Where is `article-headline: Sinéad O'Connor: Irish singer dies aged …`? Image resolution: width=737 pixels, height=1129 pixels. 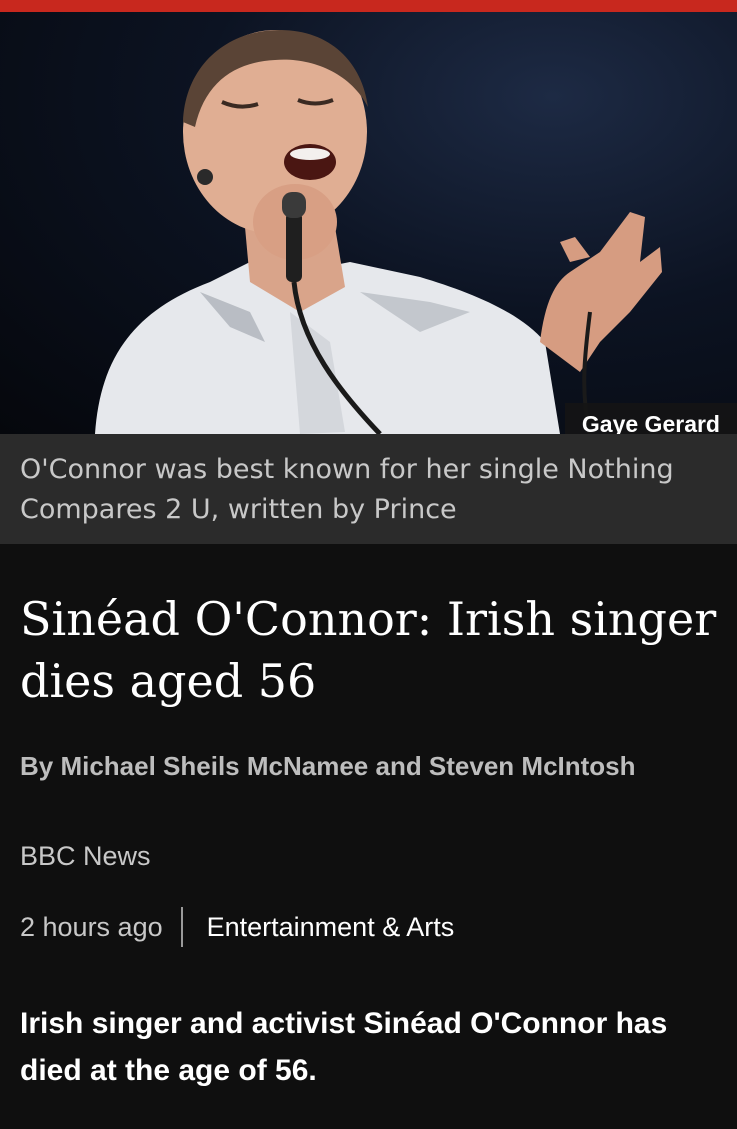 article-headline: Sinéad O'Connor: Irish singer dies aged … is located at coordinates (368, 650).